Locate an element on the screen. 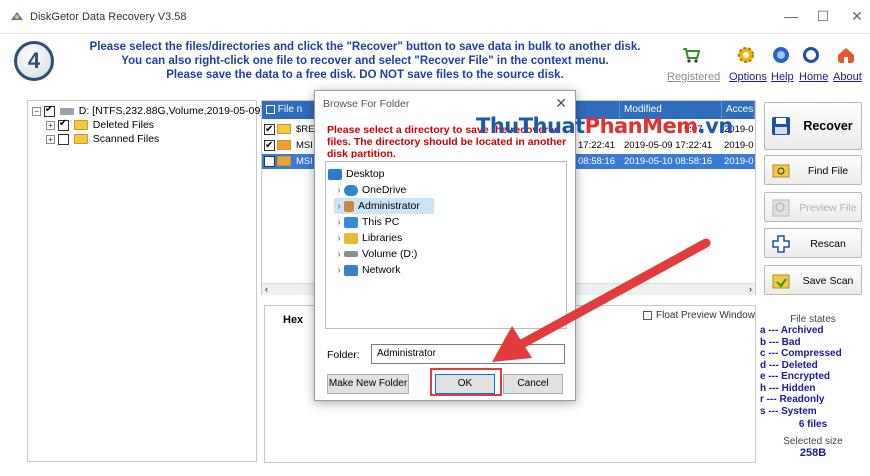 This screenshot has height=476, width=870. desktop-icon is located at coordinates (335, 174).